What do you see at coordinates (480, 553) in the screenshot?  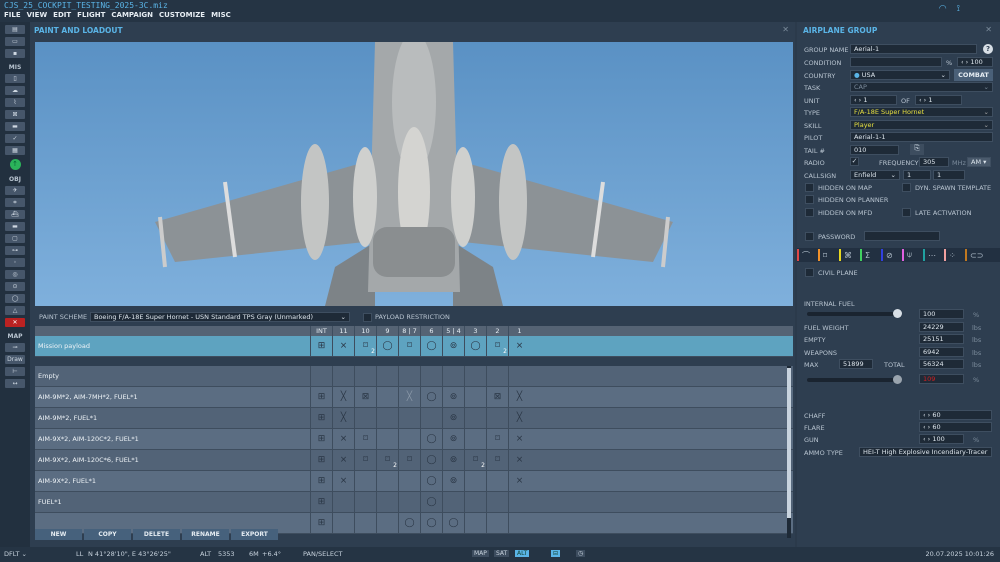 I see `map-view-button: MAP` at bounding box center [480, 553].